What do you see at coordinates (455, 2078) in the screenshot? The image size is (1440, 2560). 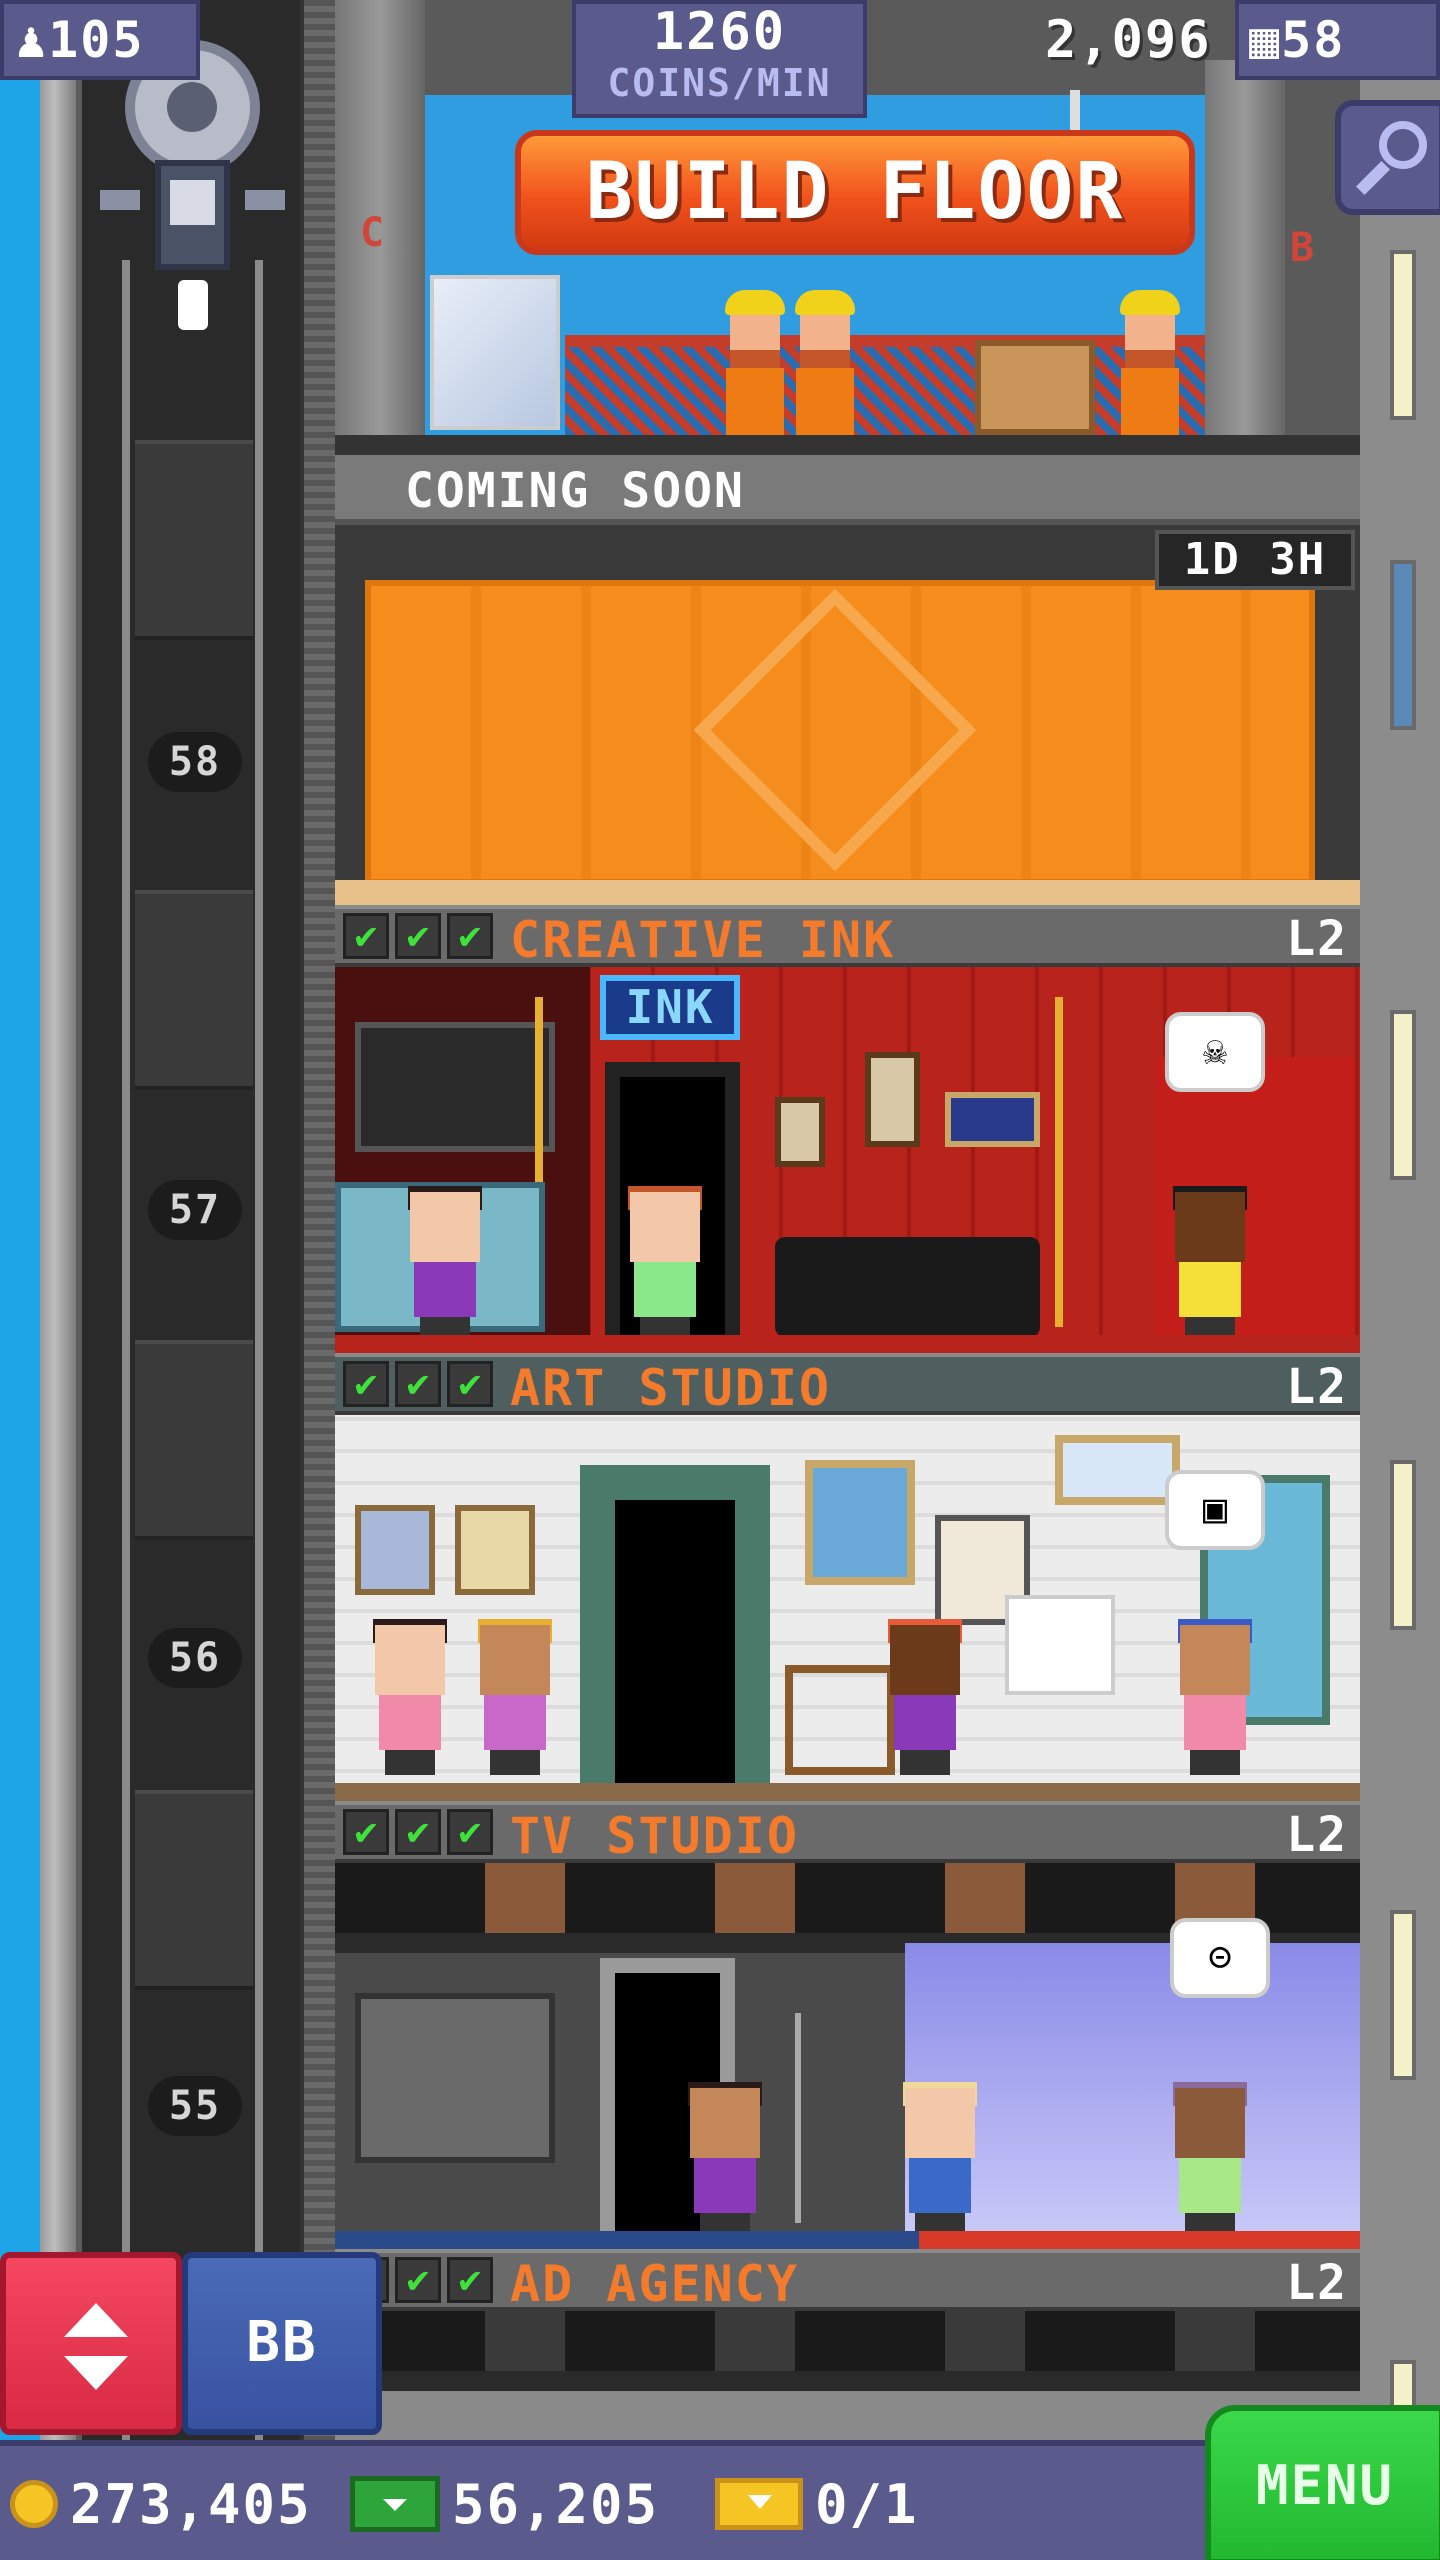 I see `control-console` at bounding box center [455, 2078].